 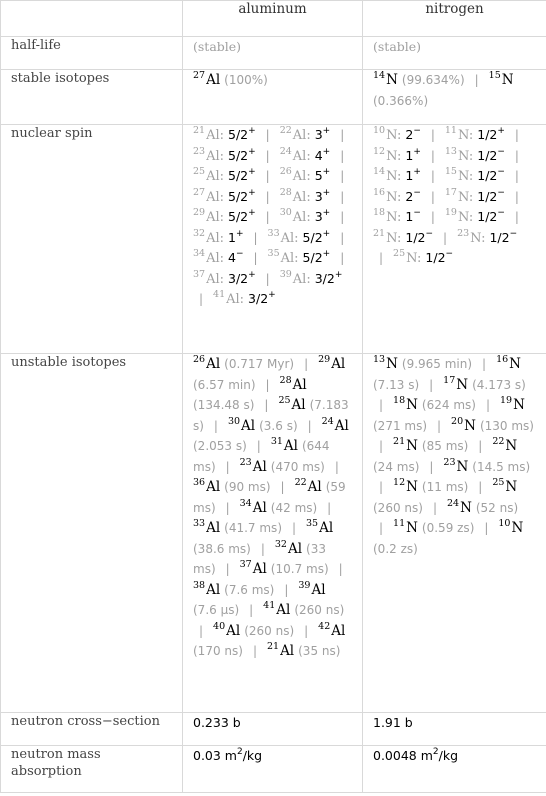 What do you see at coordinates (456, 465) in the screenshot?
I see `isotope-symbol: 23N` at bounding box center [456, 465].